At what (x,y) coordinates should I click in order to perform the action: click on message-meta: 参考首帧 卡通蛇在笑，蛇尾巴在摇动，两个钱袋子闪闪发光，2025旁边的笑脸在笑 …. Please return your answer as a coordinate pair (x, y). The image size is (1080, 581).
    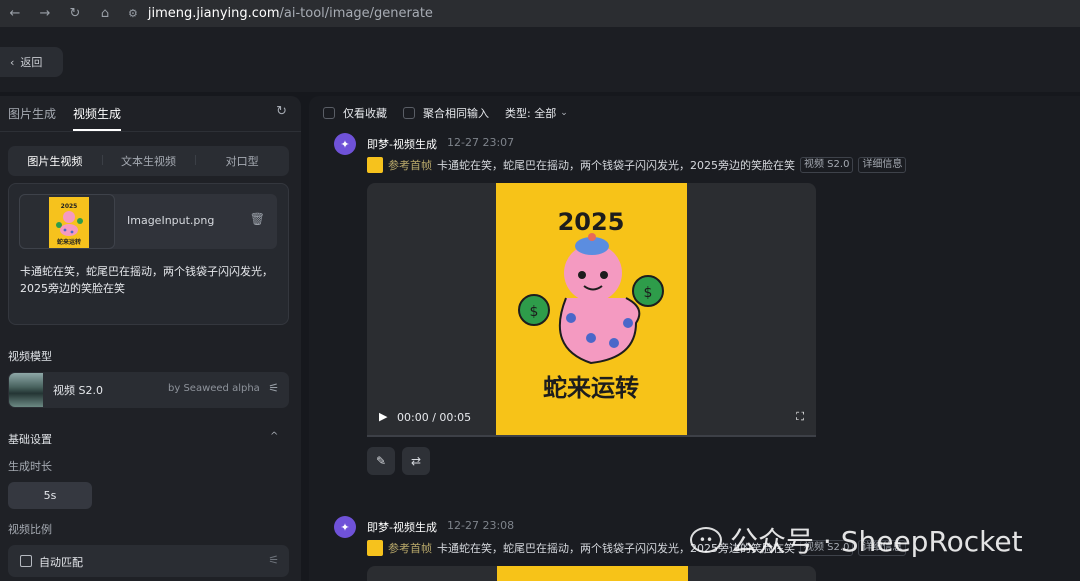
    Looking at the image, I should click on (637, 165).